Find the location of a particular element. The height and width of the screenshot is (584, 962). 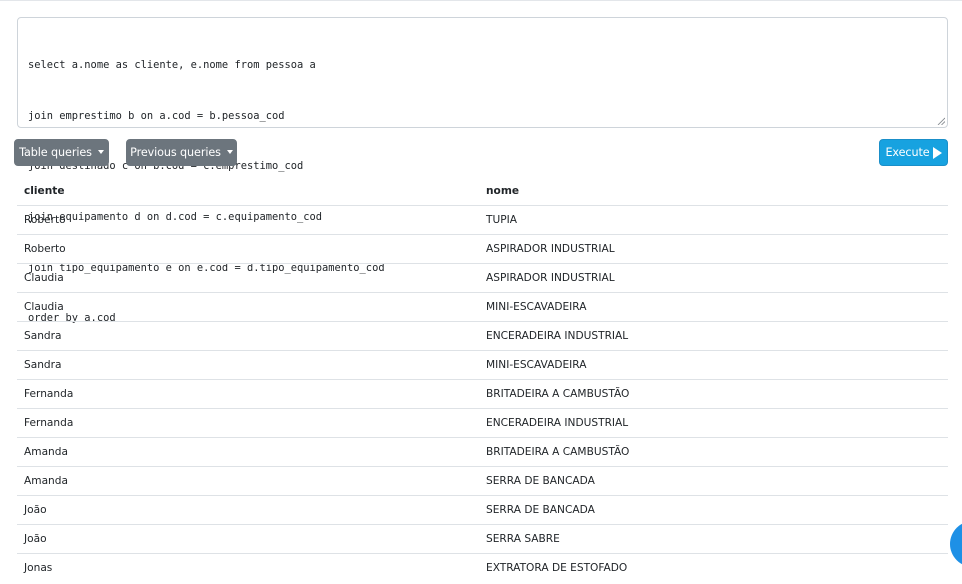

column-header-cliente: cliente is located at coordinates (248, 191).